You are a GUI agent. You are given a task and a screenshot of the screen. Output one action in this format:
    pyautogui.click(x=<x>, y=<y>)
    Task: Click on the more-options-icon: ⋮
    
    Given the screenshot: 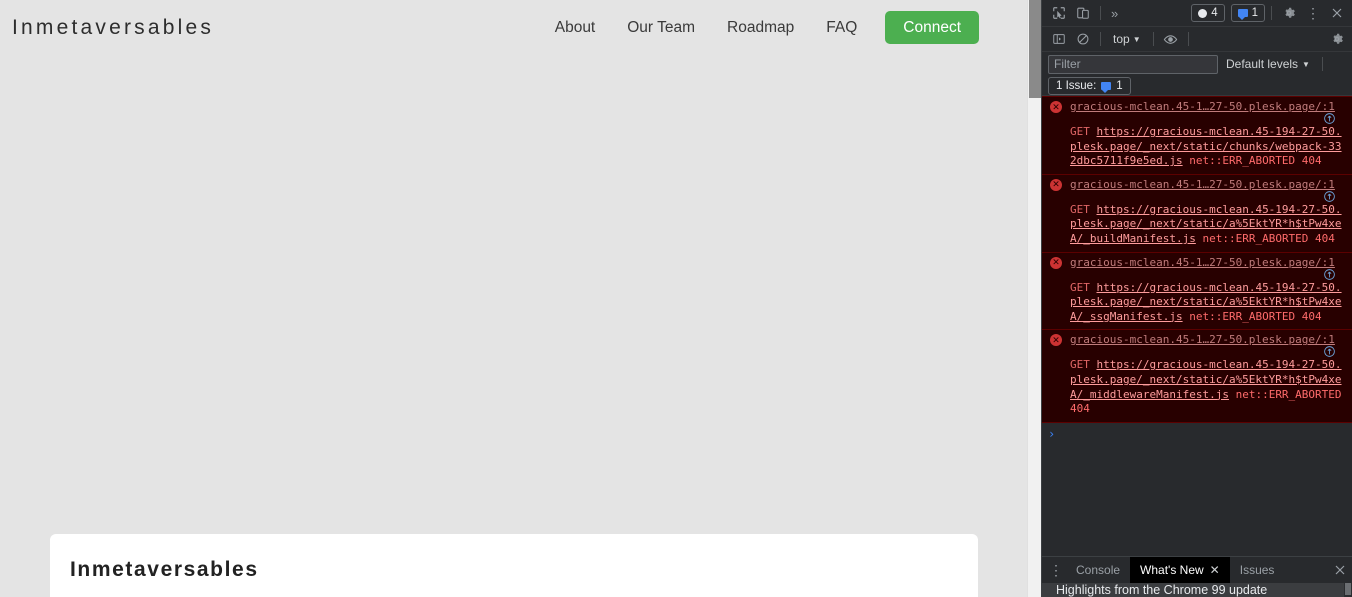 What is the action you would take?
    pyautogui.click(x=1313, y=13)
    